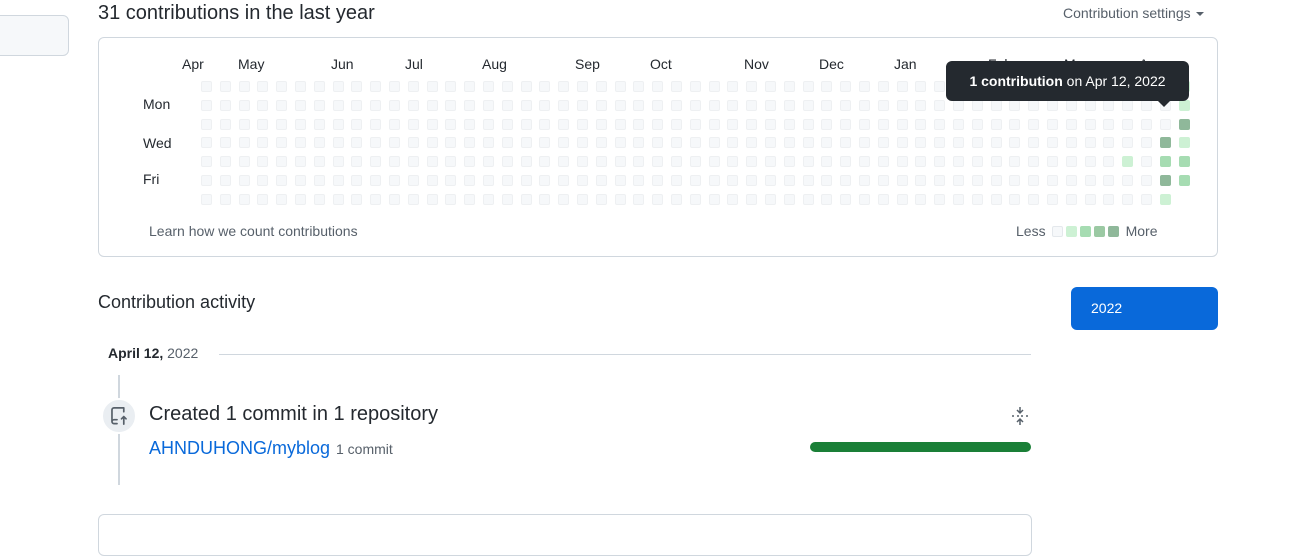 This screenshot has width=1312, height=556. I want to click on contribution-settings-dropdown: Contribution settings, so click(1133, 13).